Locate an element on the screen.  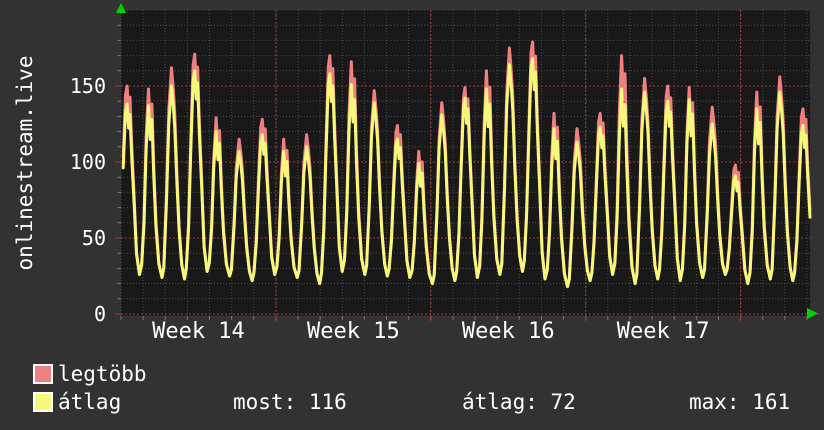
y-axis-arrow-icon is located at coordinates (121, 8).